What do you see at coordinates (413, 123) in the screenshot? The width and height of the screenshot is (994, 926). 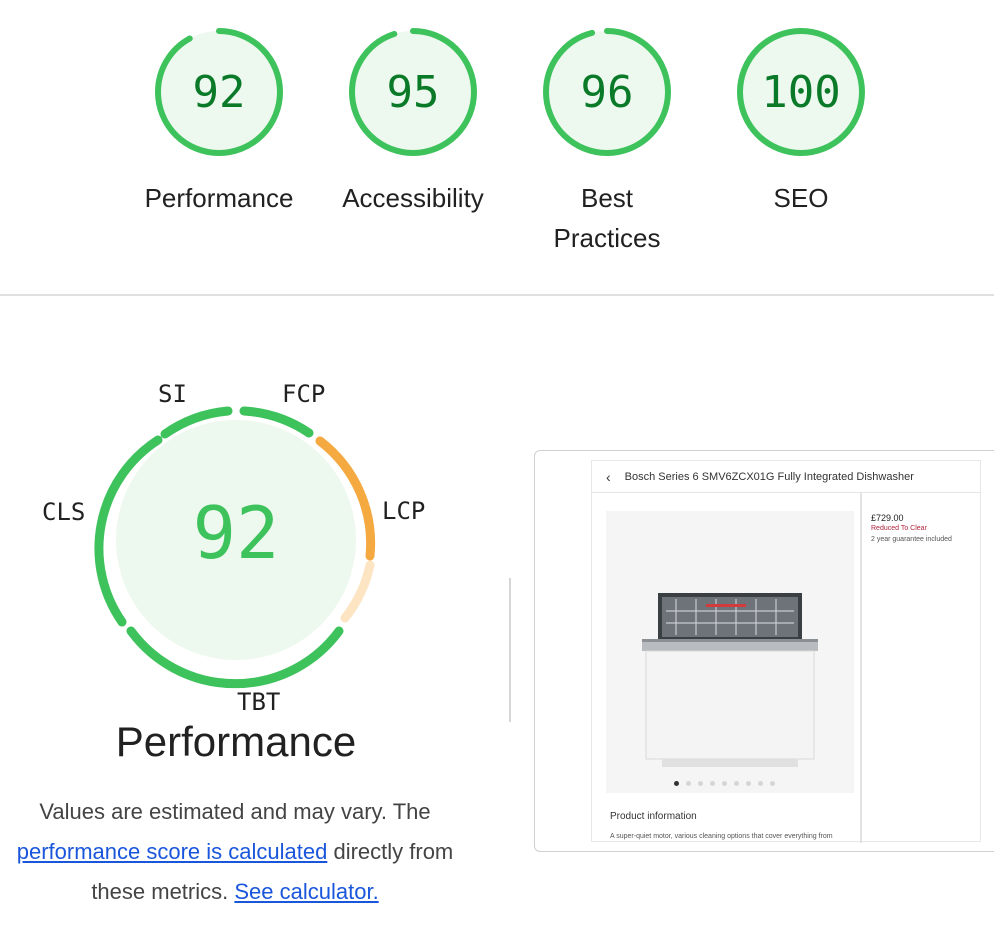 I see `accessibility-category-gauge: 95 Accessibility` at bounding box center [413, 123].